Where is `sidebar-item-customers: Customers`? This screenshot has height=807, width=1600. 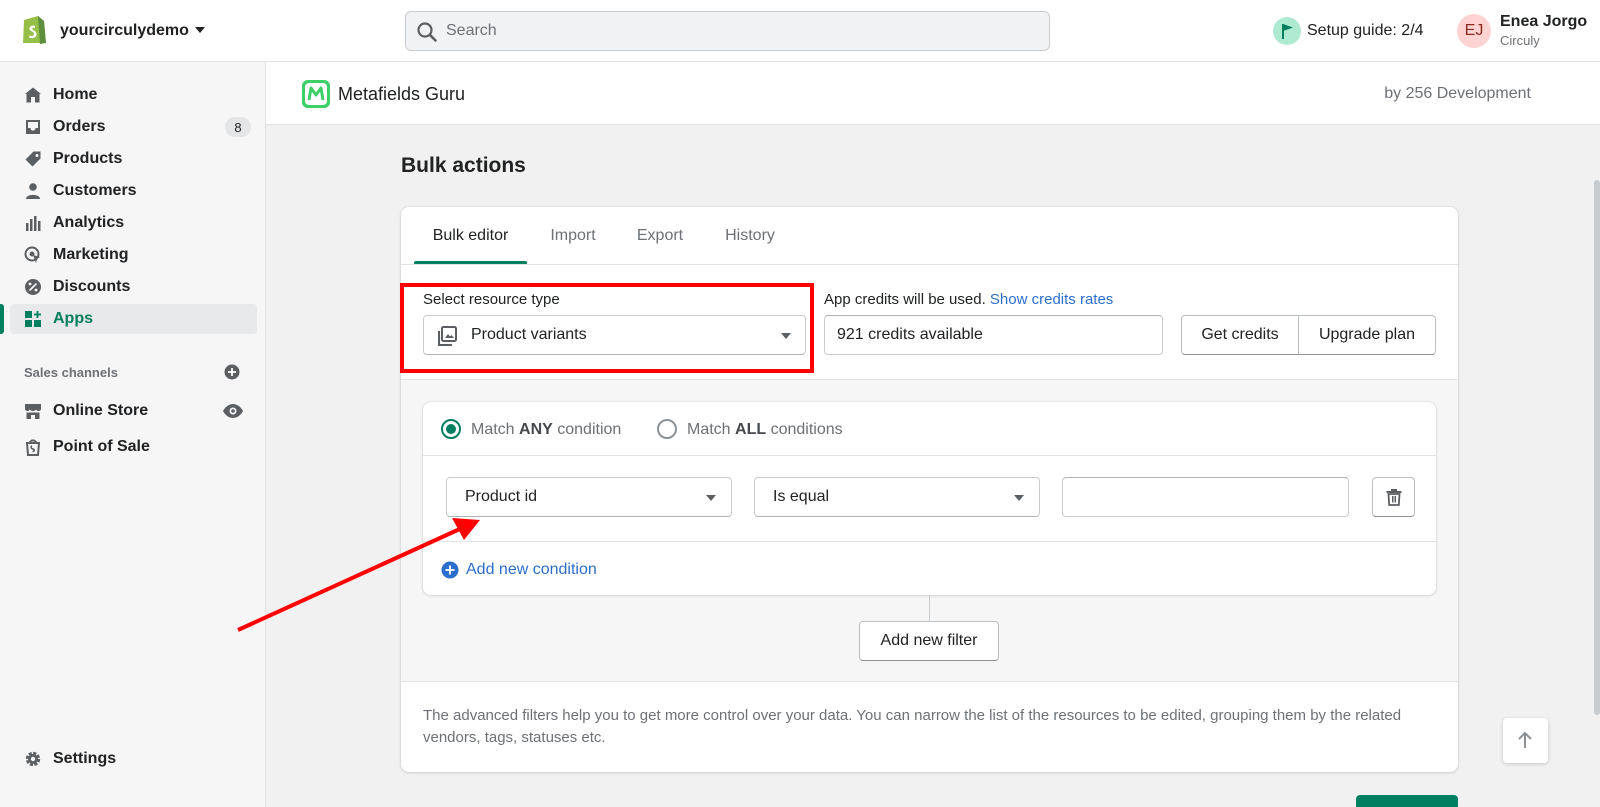 sidebar-item-customers: Customers is located at coordinates (133, 191).